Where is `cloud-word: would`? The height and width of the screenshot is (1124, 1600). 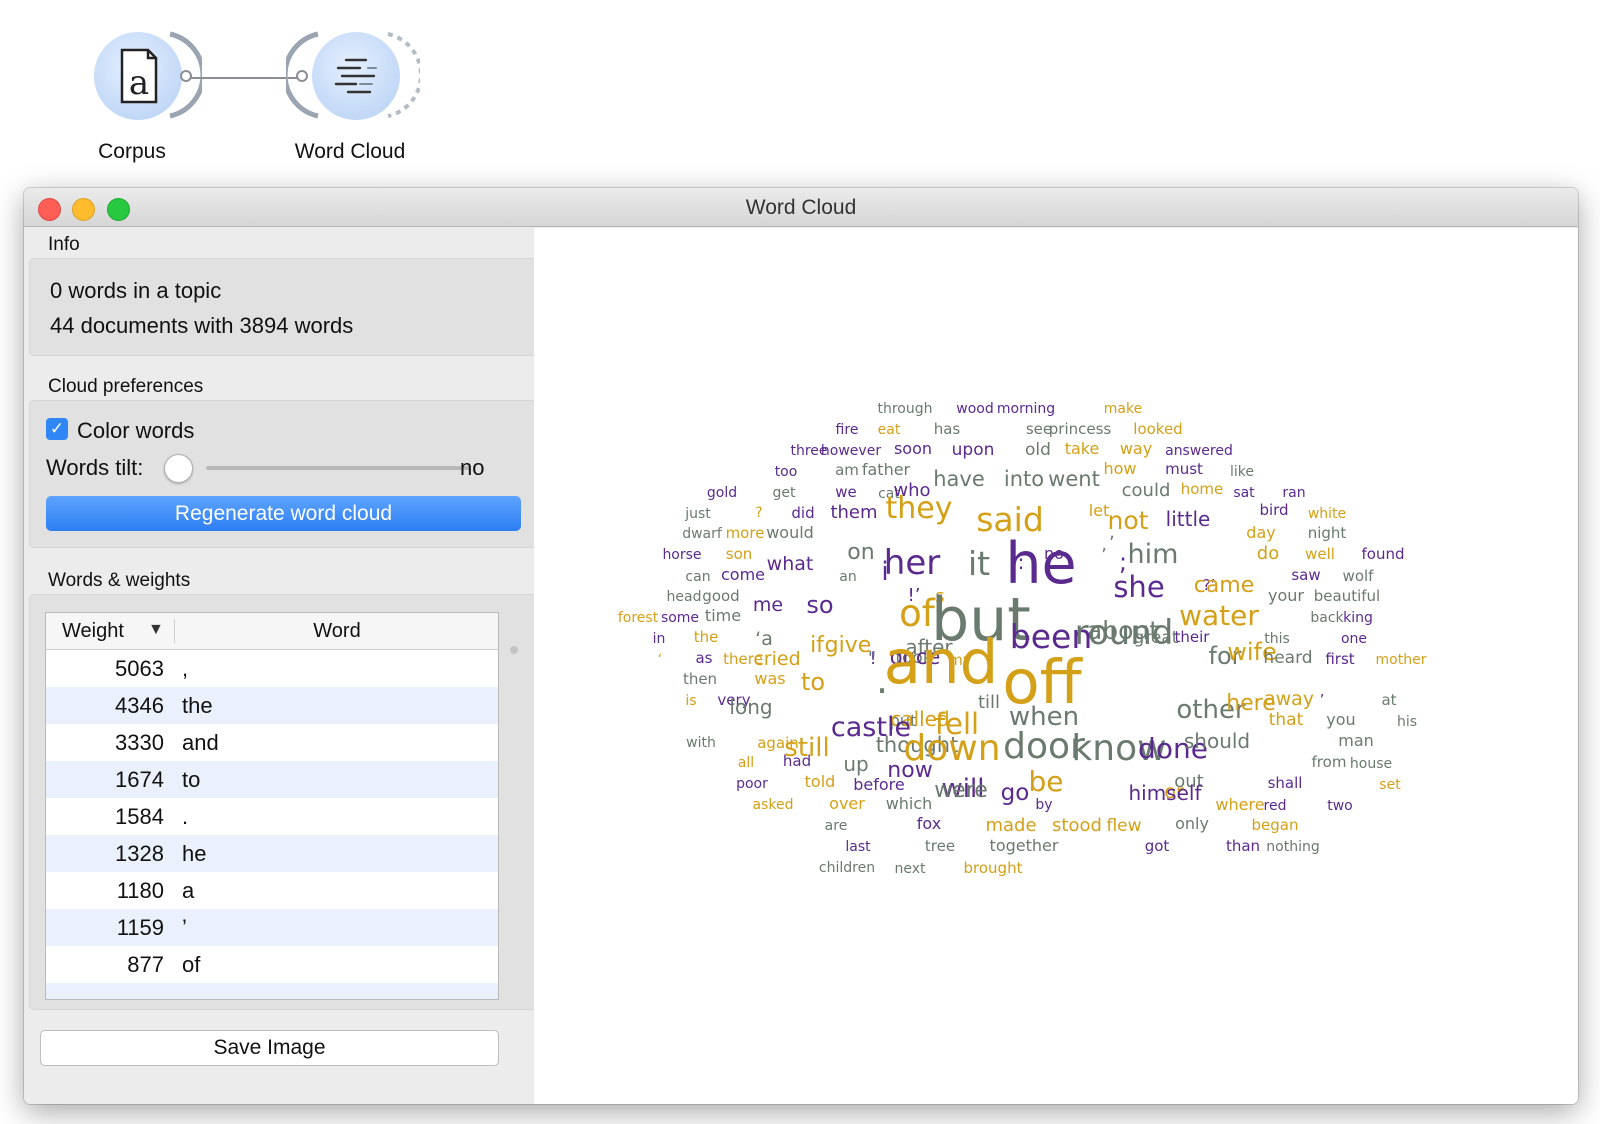 cloud-word: would is located at coordinates (790, 532).